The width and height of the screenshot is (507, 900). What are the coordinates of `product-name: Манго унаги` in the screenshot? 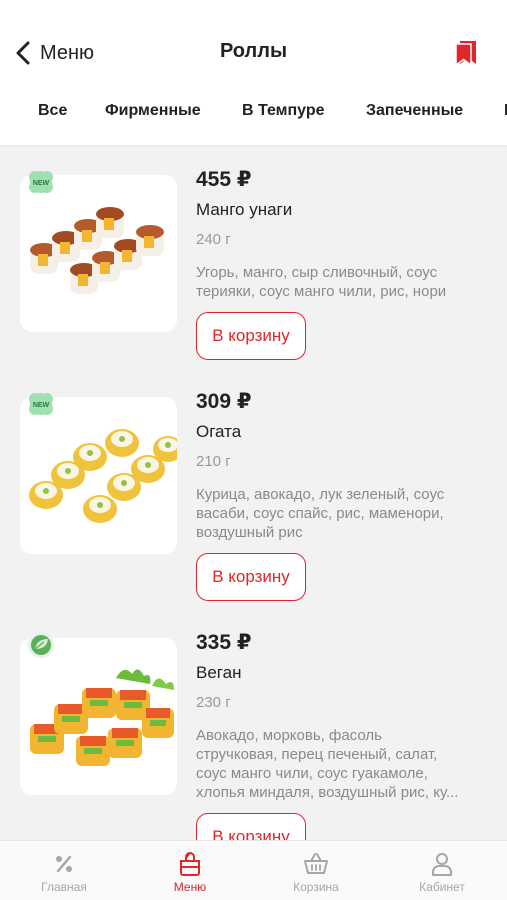 It's located at (244, 209).